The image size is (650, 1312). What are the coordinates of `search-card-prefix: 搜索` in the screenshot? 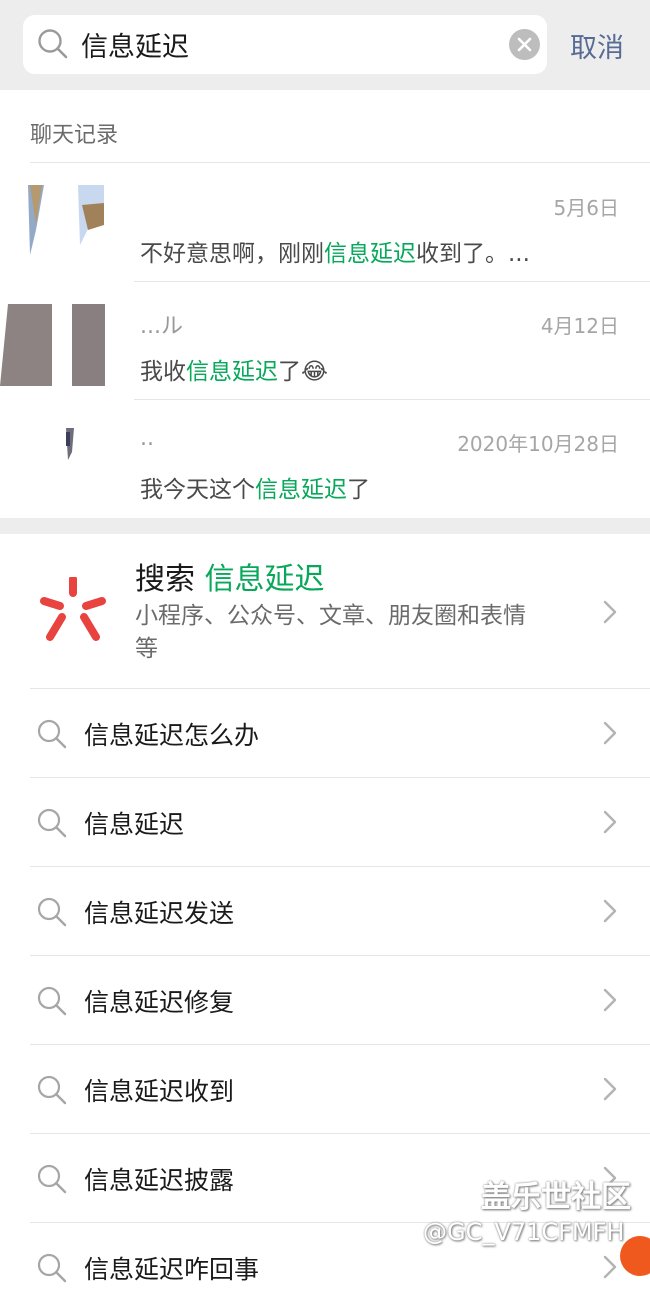 It's located at (165, 579).